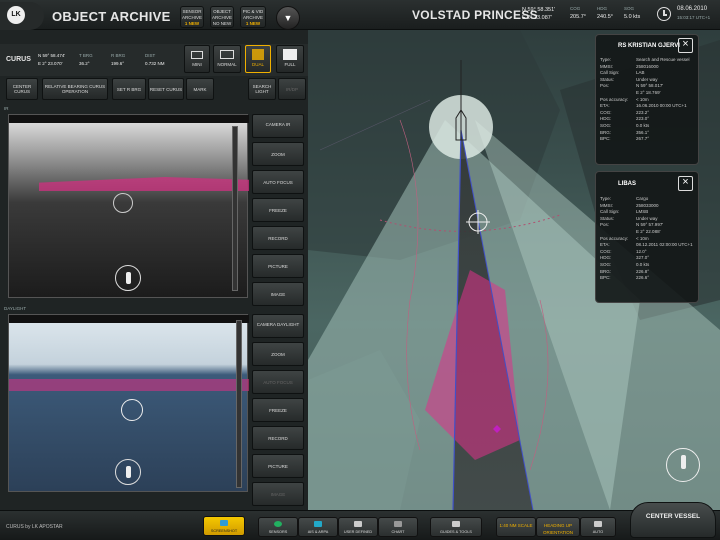 This screenshot has height=540, width=720. I want to click on card-row-value: 267.7°, so click(643, 139).